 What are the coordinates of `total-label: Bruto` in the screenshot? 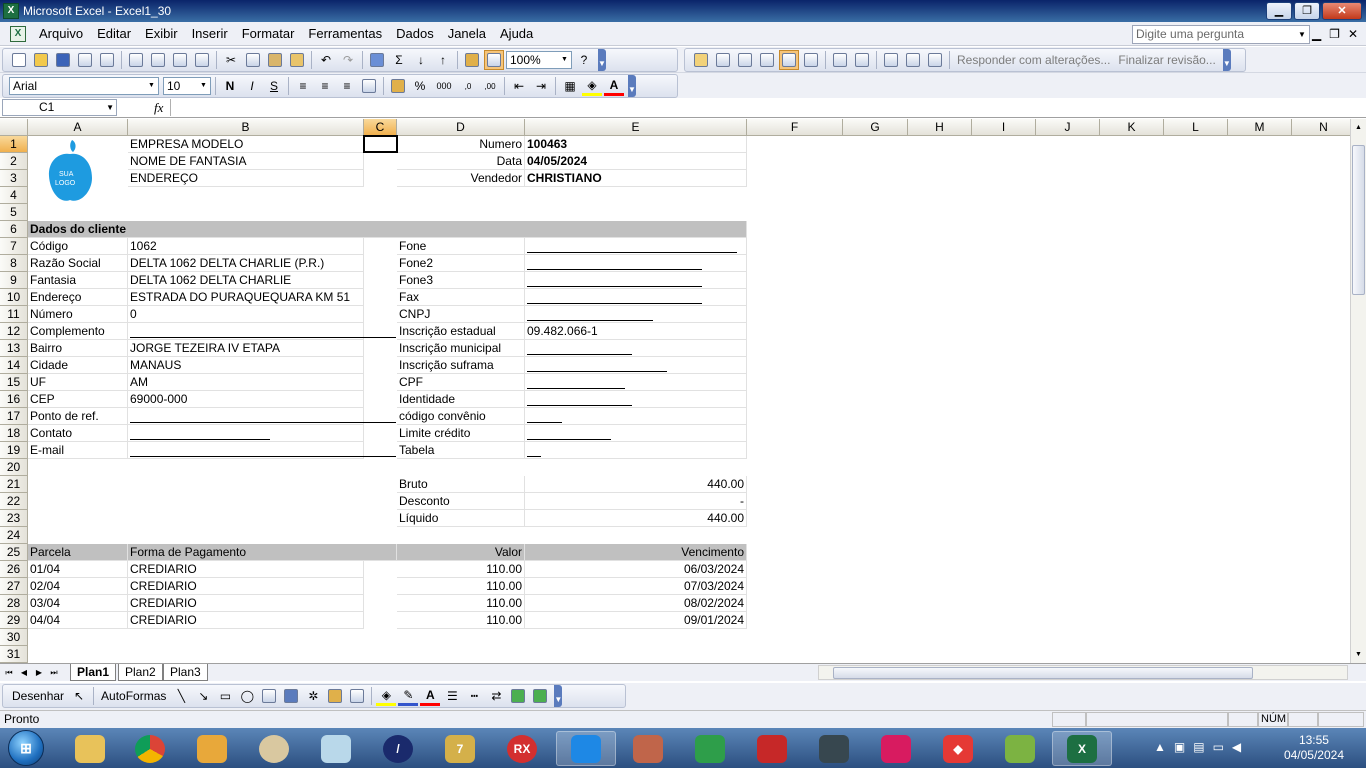 It's located at (461, 484).